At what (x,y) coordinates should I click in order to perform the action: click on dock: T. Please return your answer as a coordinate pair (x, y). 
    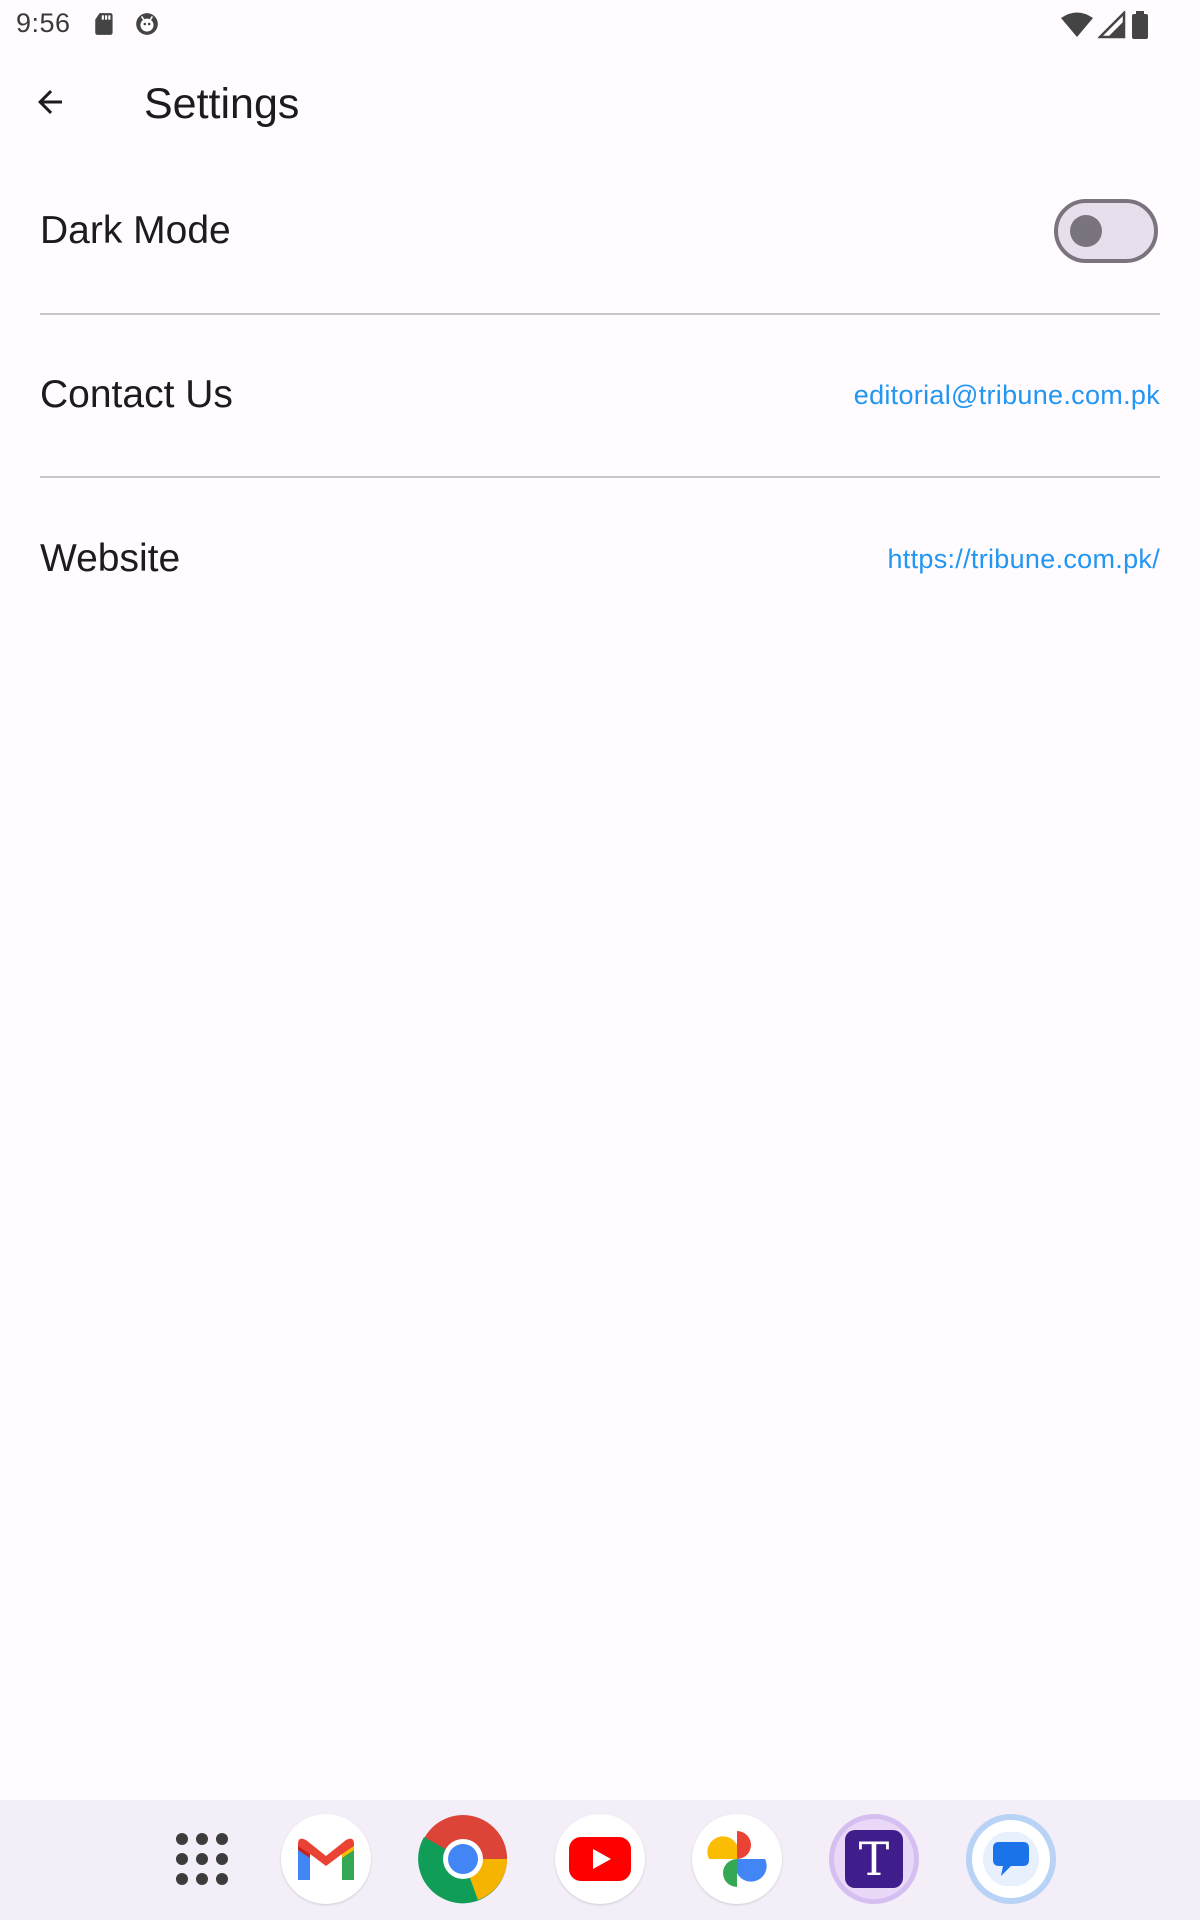
    Looking at the image, I should click on (600, 1860).